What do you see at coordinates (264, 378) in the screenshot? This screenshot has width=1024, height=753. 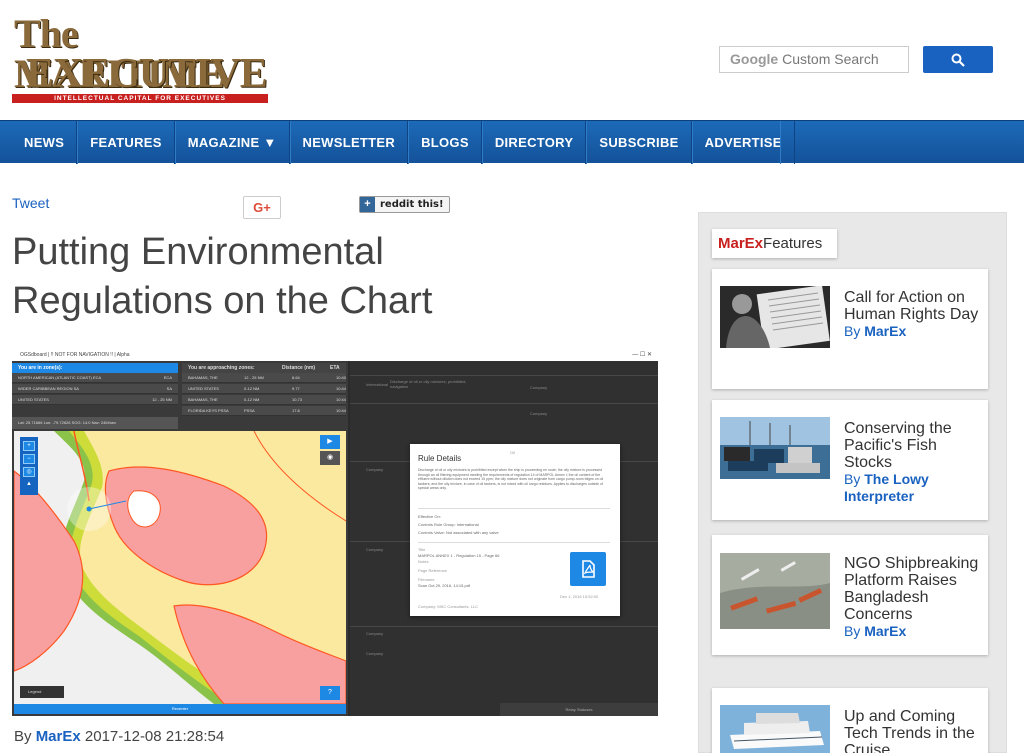 I see `approaching-row: BAHAMAS, THE 12 - 25 NM 8.64 10:40` at bounding box center [264, 378].